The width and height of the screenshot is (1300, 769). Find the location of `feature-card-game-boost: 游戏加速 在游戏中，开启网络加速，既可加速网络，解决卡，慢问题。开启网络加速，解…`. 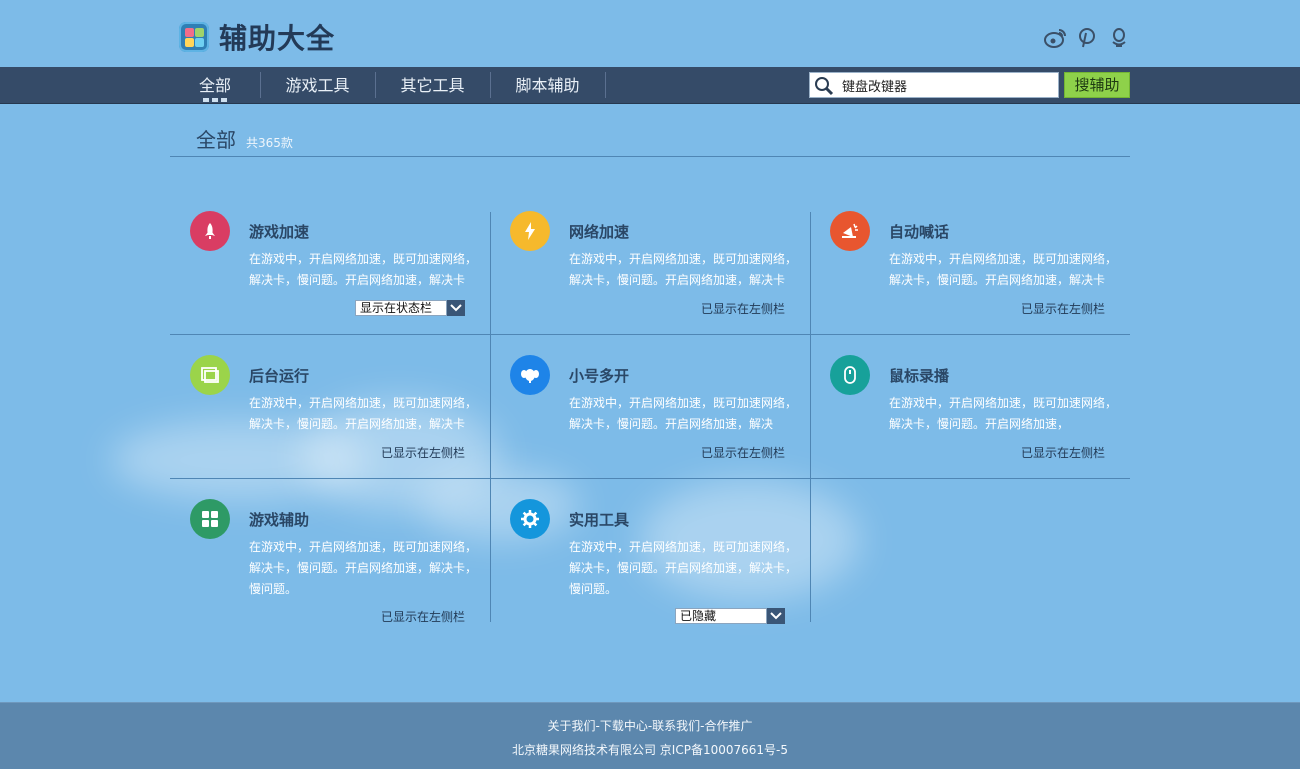

feature-card-game-boost: 游戏加速 在游戏中，开启网络加速，既可加速网络，解决卡，慢问题。开启网络加速，解… is located at coordinates (330, 283).